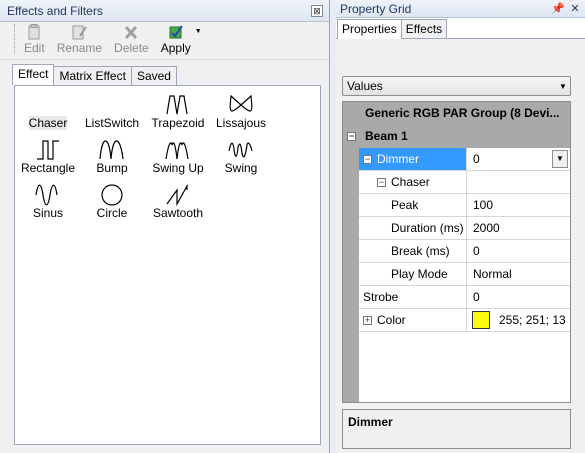 The height and width of the screenshot is (453, 585). Describe the element at coordinates (177, 151) in the screenshot. I see `swing-up-icon` at that location.